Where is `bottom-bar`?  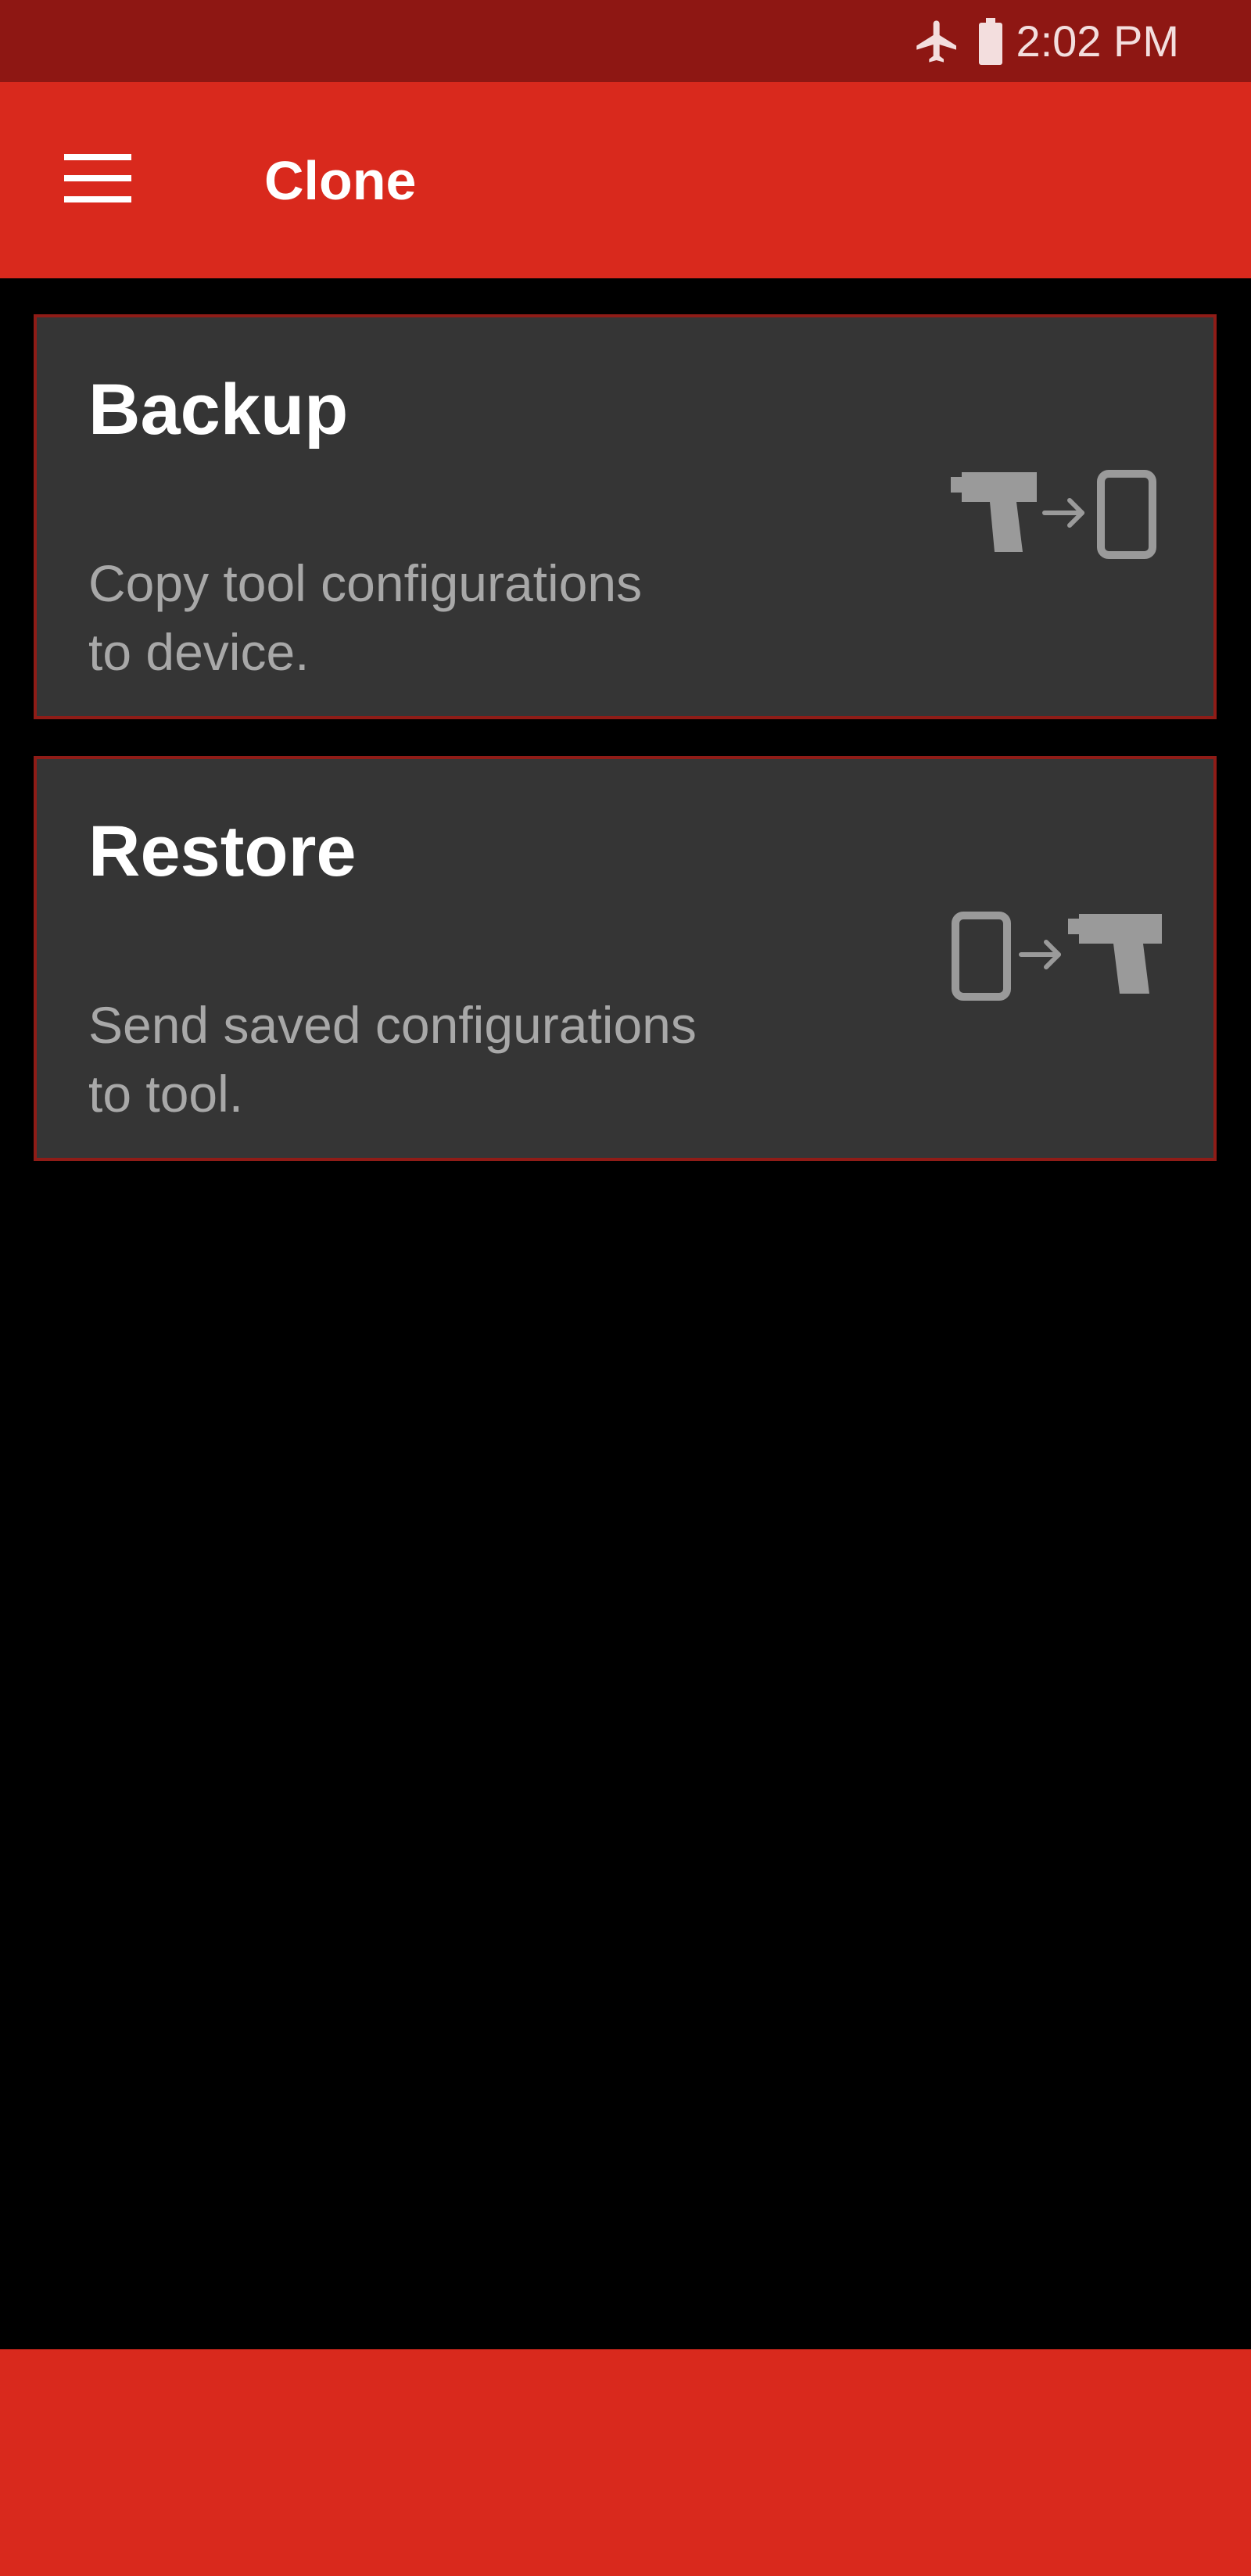
bottom-bar is located at coordinates (625, 2462).